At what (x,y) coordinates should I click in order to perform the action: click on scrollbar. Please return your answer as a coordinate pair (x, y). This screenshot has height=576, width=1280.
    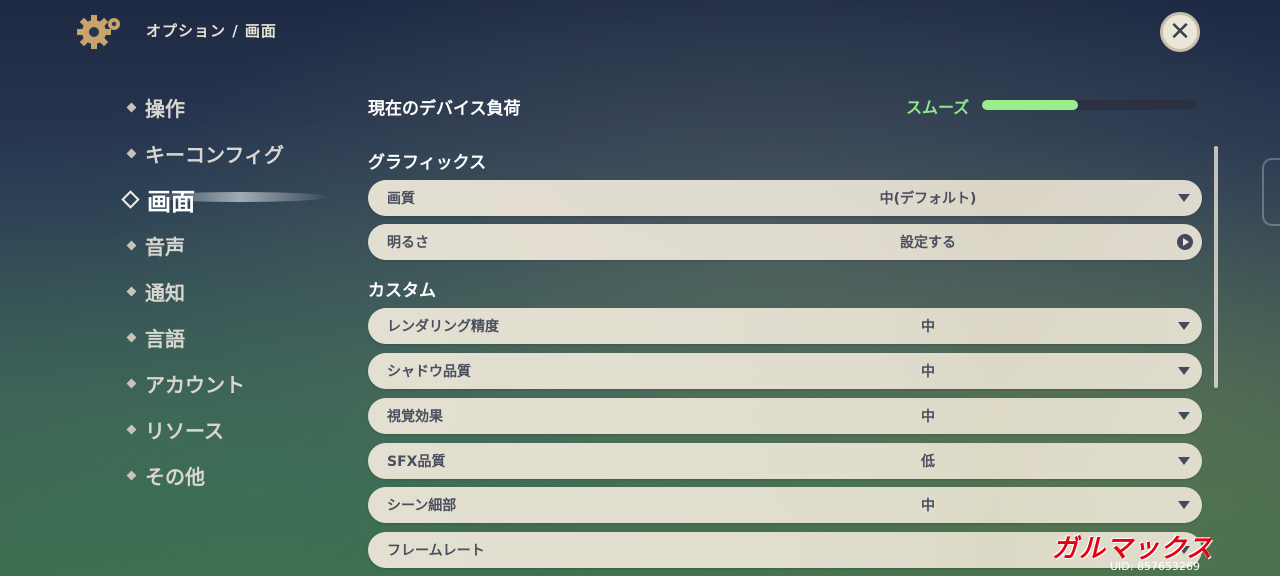
    Looking at the image, I should click on (1216, 267).